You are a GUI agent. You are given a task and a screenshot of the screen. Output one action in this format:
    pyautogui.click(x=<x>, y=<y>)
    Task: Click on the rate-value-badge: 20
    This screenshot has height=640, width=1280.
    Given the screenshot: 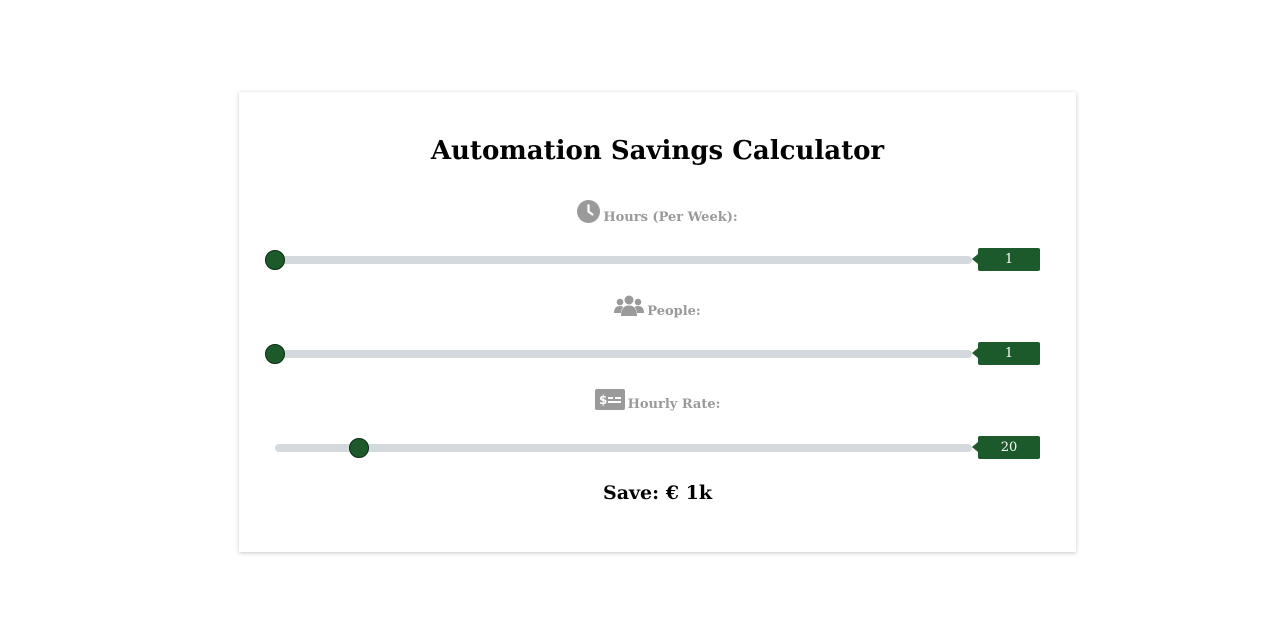 What is the action you would take?
    pyautogui.click(x=1006, y=447)
    